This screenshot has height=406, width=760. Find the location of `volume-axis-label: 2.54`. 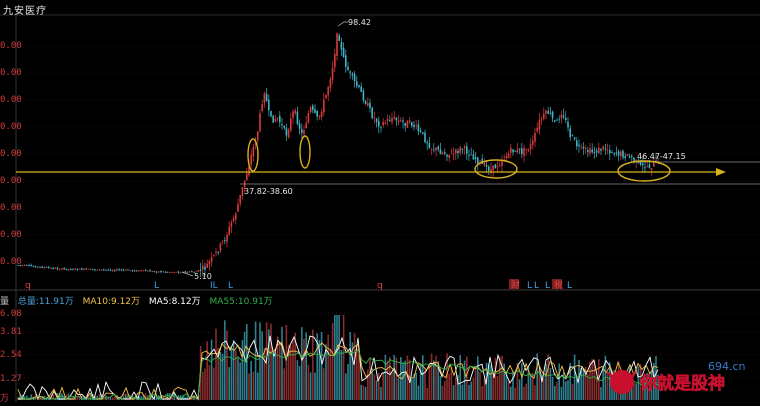

volume-axis-label: 2.54 is located at coordinates (11, 355).